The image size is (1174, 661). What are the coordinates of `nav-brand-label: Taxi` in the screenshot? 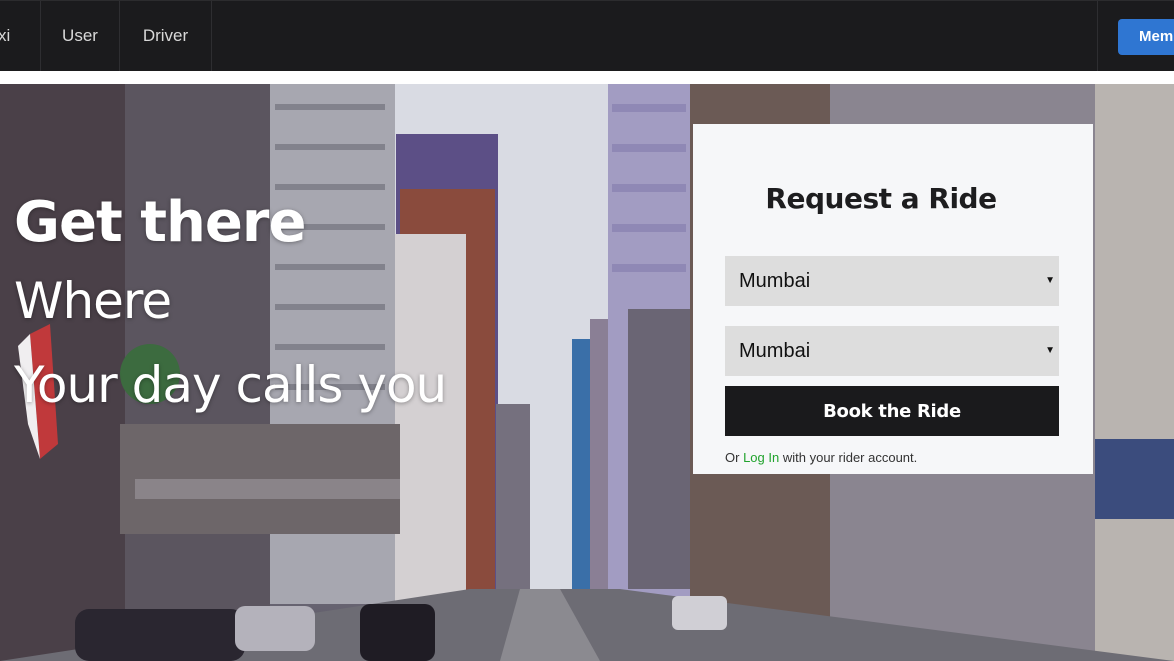 It's located at (5, 35).